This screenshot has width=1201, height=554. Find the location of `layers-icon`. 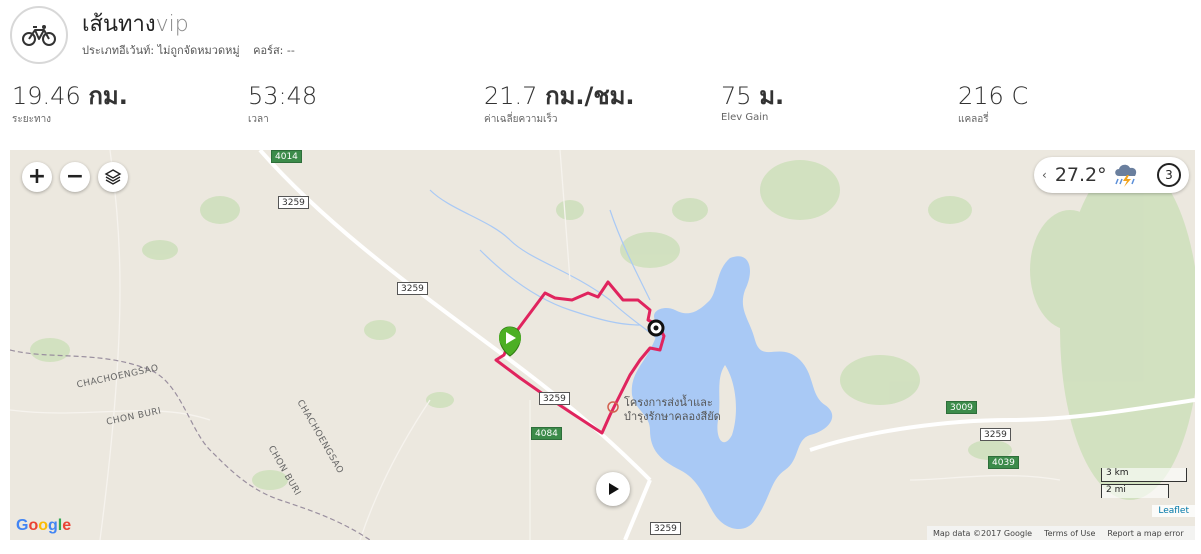

layers-icon is located at coordinates (113, 177).